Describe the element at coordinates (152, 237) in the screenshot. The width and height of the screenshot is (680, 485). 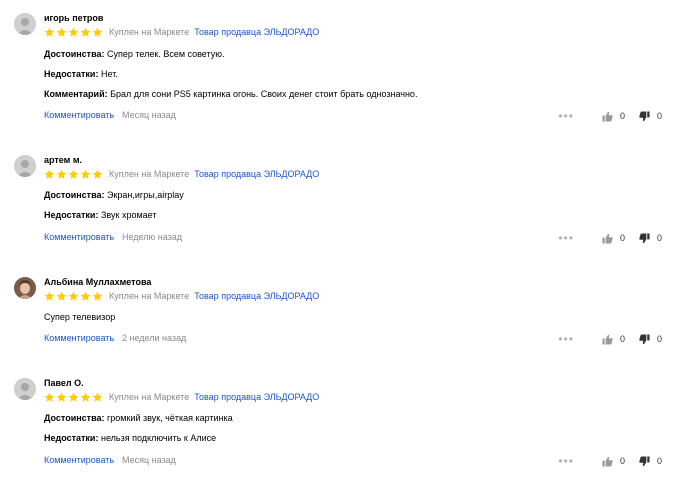
I see `review-time: Неделю назад` at that location.